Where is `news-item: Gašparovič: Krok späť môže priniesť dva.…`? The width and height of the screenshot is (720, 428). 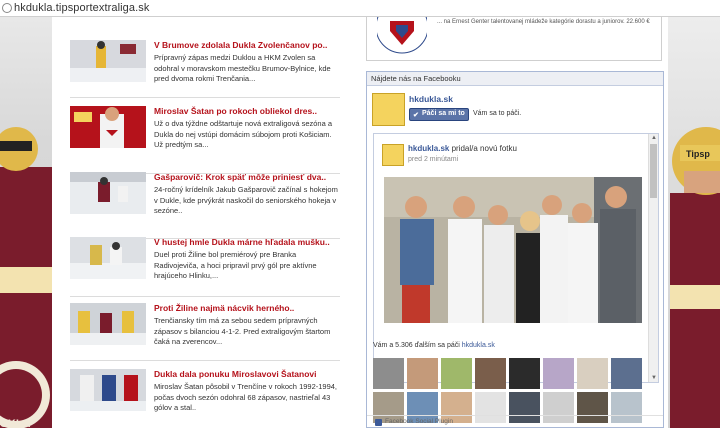 news-item: Gašparovič: Krok späť môže priniesť dva.… is located at coordinates (205, 203).